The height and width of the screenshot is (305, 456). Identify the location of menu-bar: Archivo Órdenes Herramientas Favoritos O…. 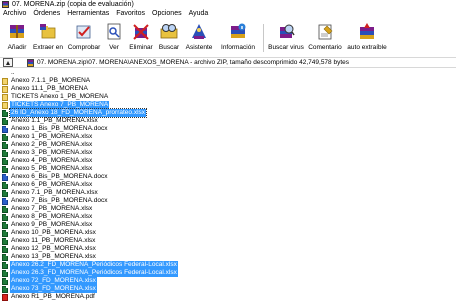
(228, 14).